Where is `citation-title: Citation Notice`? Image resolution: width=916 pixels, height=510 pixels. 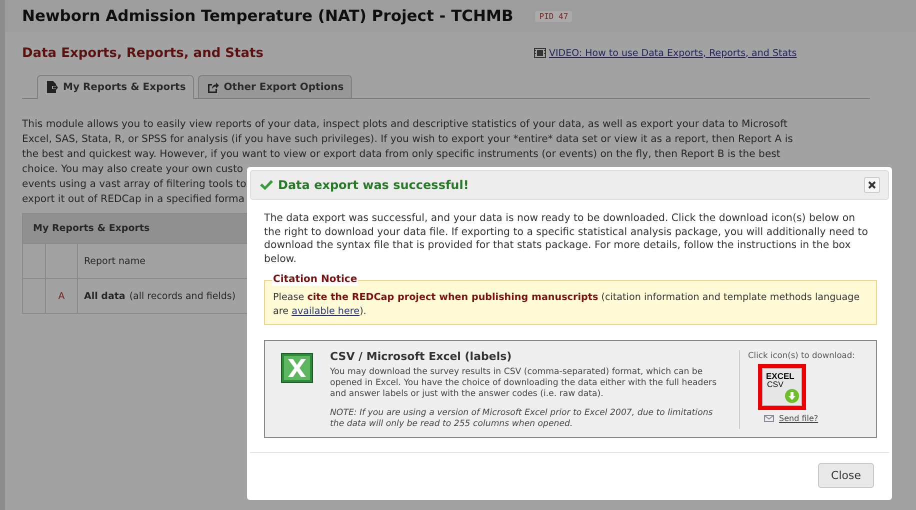
citation-title: Citation Notice is located at coordinates (315, 280).